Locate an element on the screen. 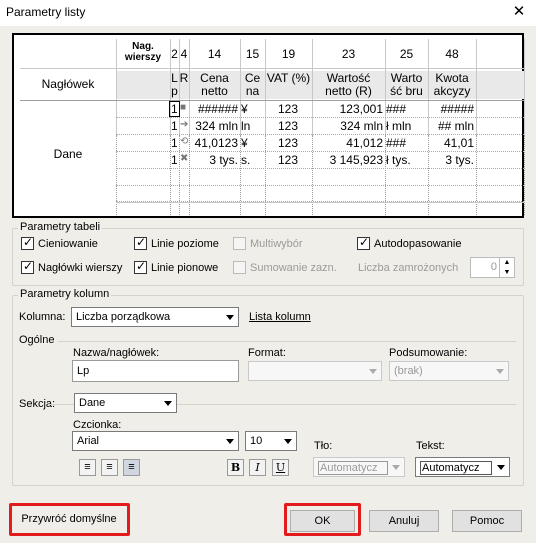  table-cell: 41,0123 is located at coordinates (214, 143).